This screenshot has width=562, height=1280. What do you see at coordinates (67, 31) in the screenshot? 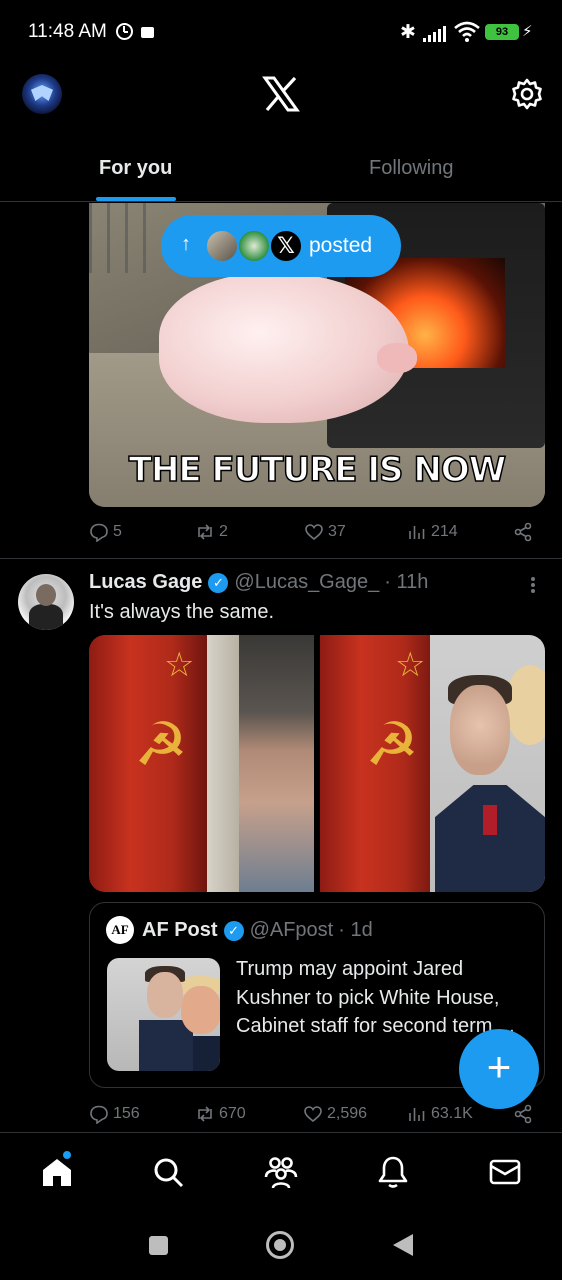
I see `status-time: 11:48 AM` at bounding box center [67, 31].